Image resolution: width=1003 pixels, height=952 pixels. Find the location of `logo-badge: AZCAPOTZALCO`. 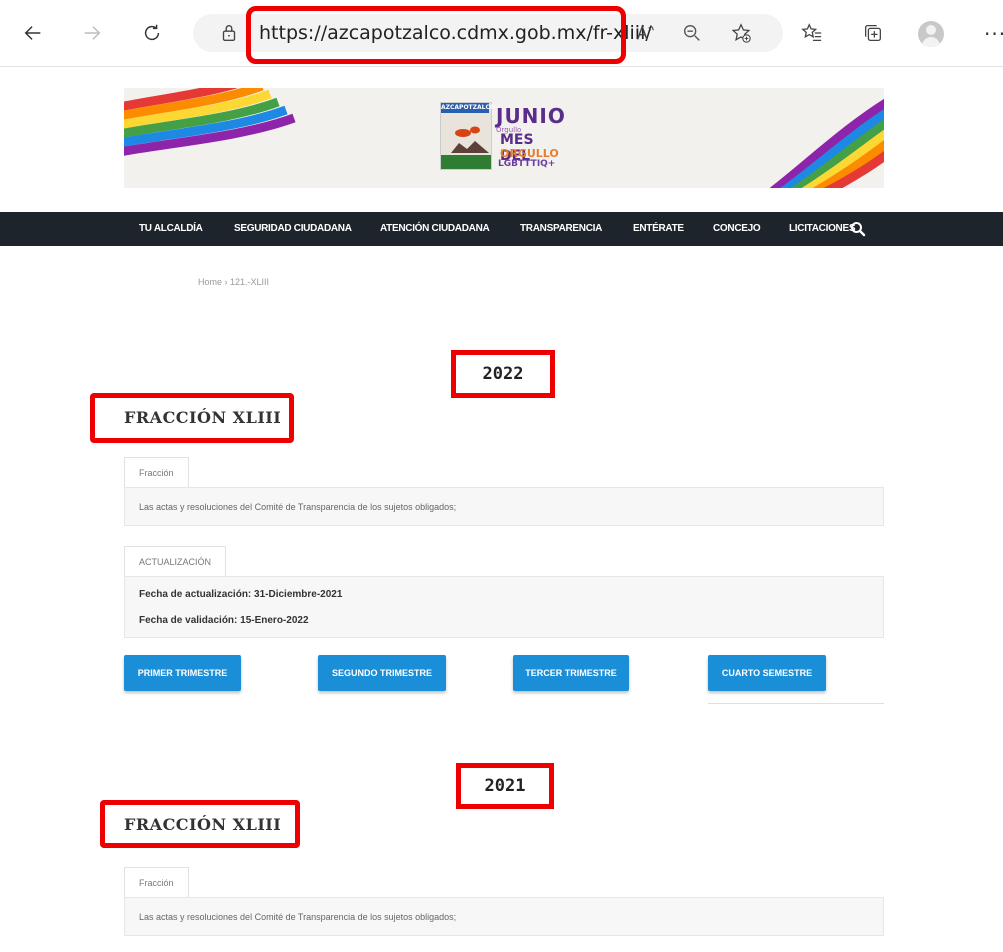

logo-badge: AZCAPOTZALCO is located at coordinates (468, 108).